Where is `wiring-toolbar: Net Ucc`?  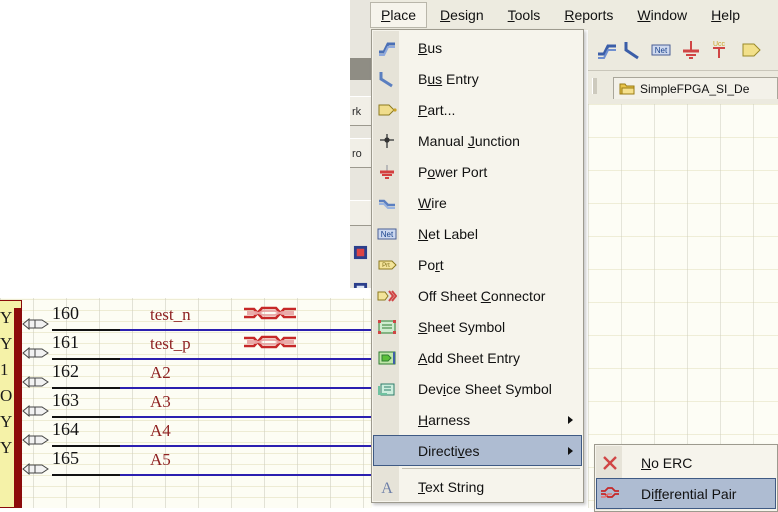
wiring-toolbar: Net Ucc is located at coordinates (683, 50).